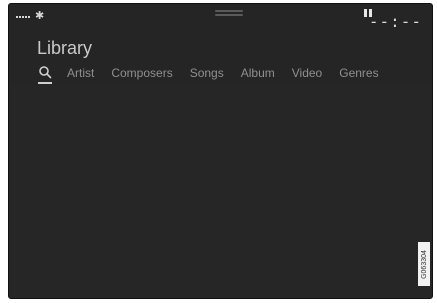 This screenshot has height=303, width=437. I want to click on drag-handle, so click(229, 14).